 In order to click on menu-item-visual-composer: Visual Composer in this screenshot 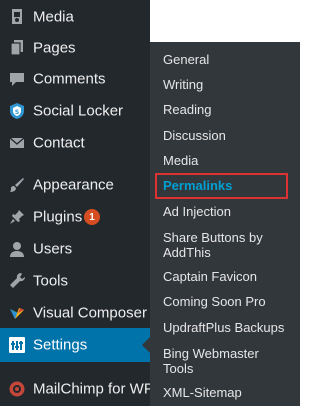, I will do `click(75, 313)`.